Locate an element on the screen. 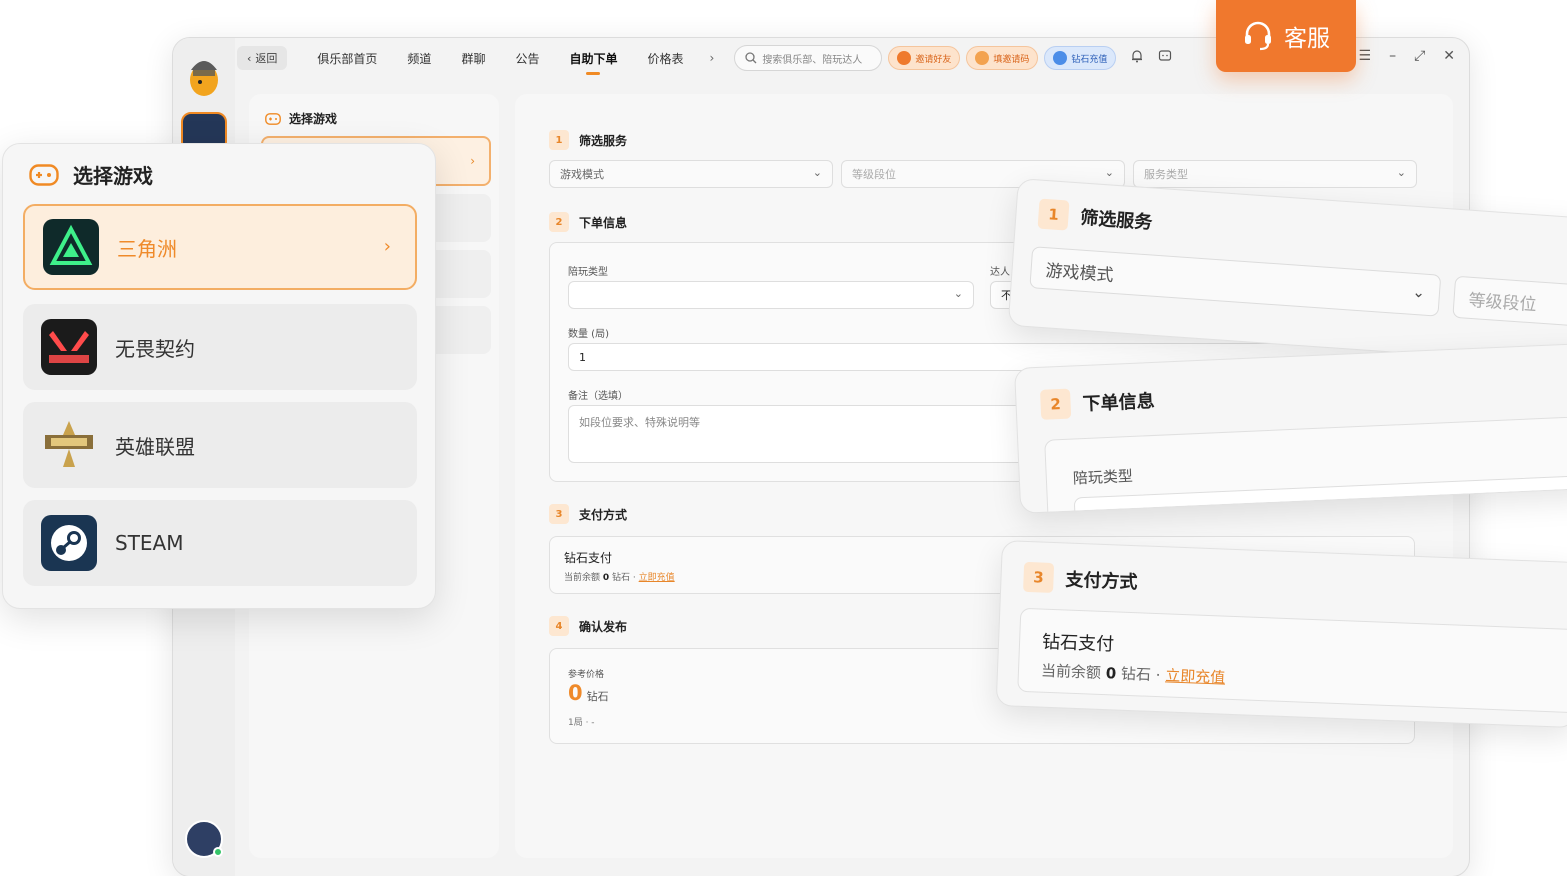  step-payment: 3 支付方式 is located at coordinates (588, 514).